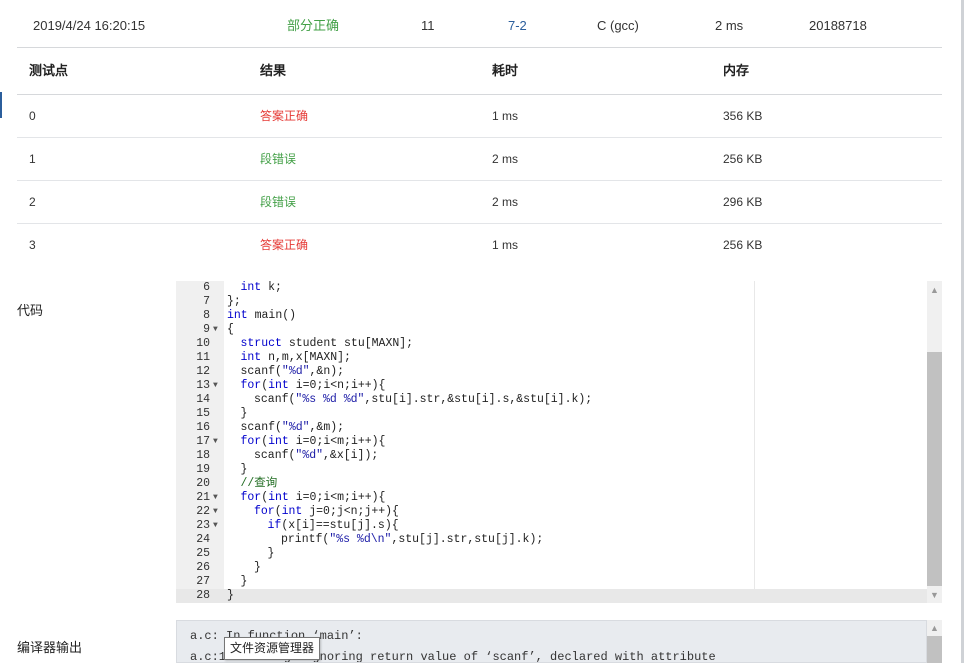  Describe the element at coordinates (234, 301) in the screenshot. I see `code-text: };` at that location.